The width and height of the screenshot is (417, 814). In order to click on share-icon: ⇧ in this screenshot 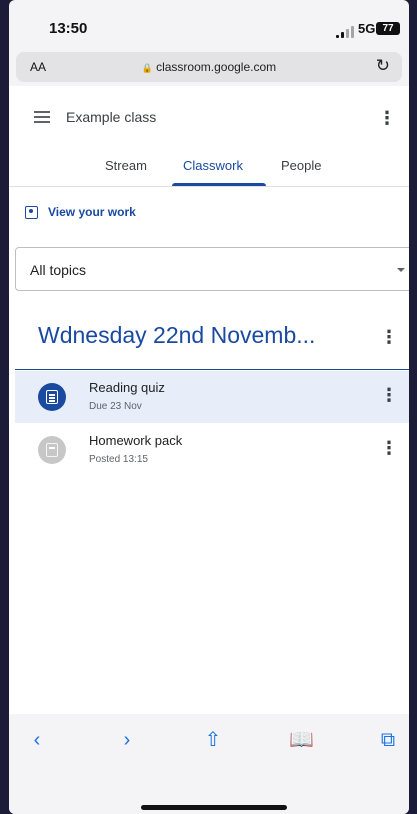, I will do `click(213, 740)`.